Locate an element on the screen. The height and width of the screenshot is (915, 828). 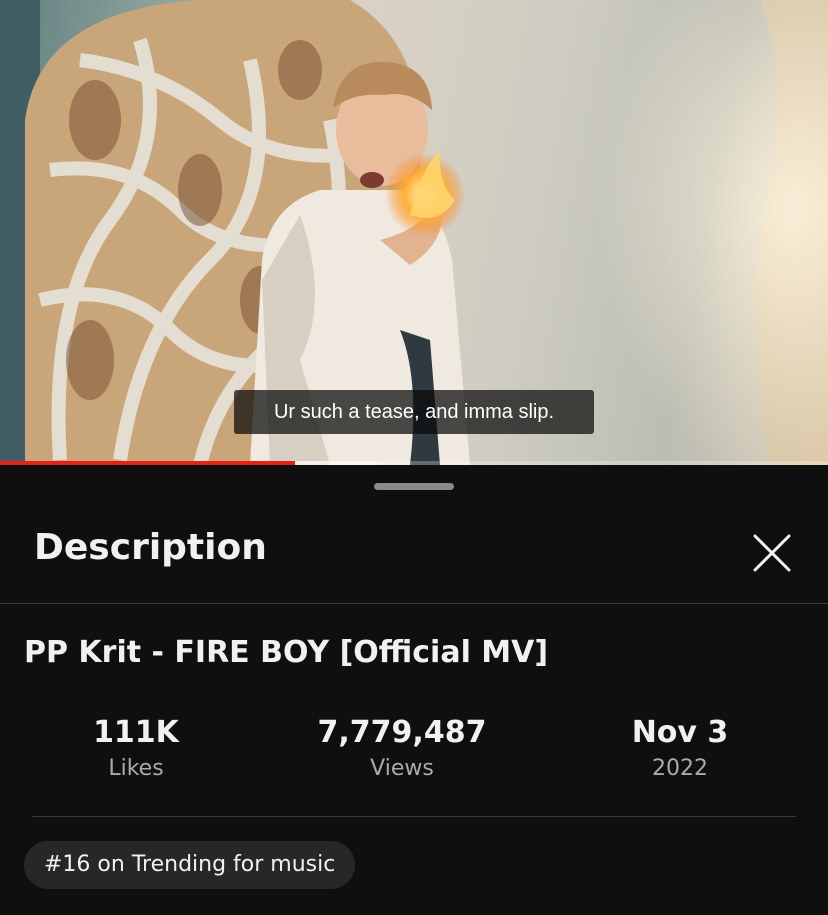
subtitle-caption: Ur such a tease, and imma slip. is located at coordinates (414, 412).